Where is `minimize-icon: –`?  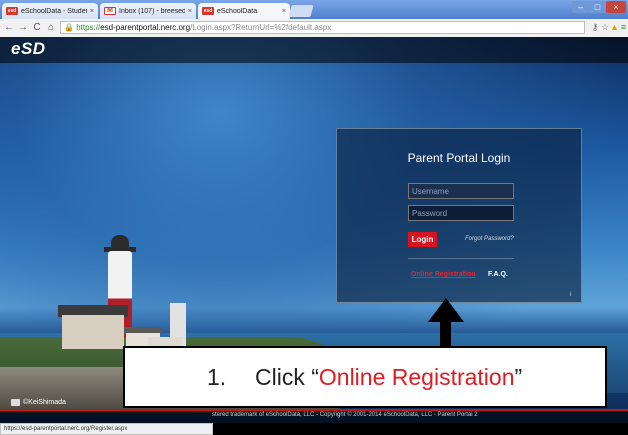 minimize-icon: – is located at coordinates (580, 7).